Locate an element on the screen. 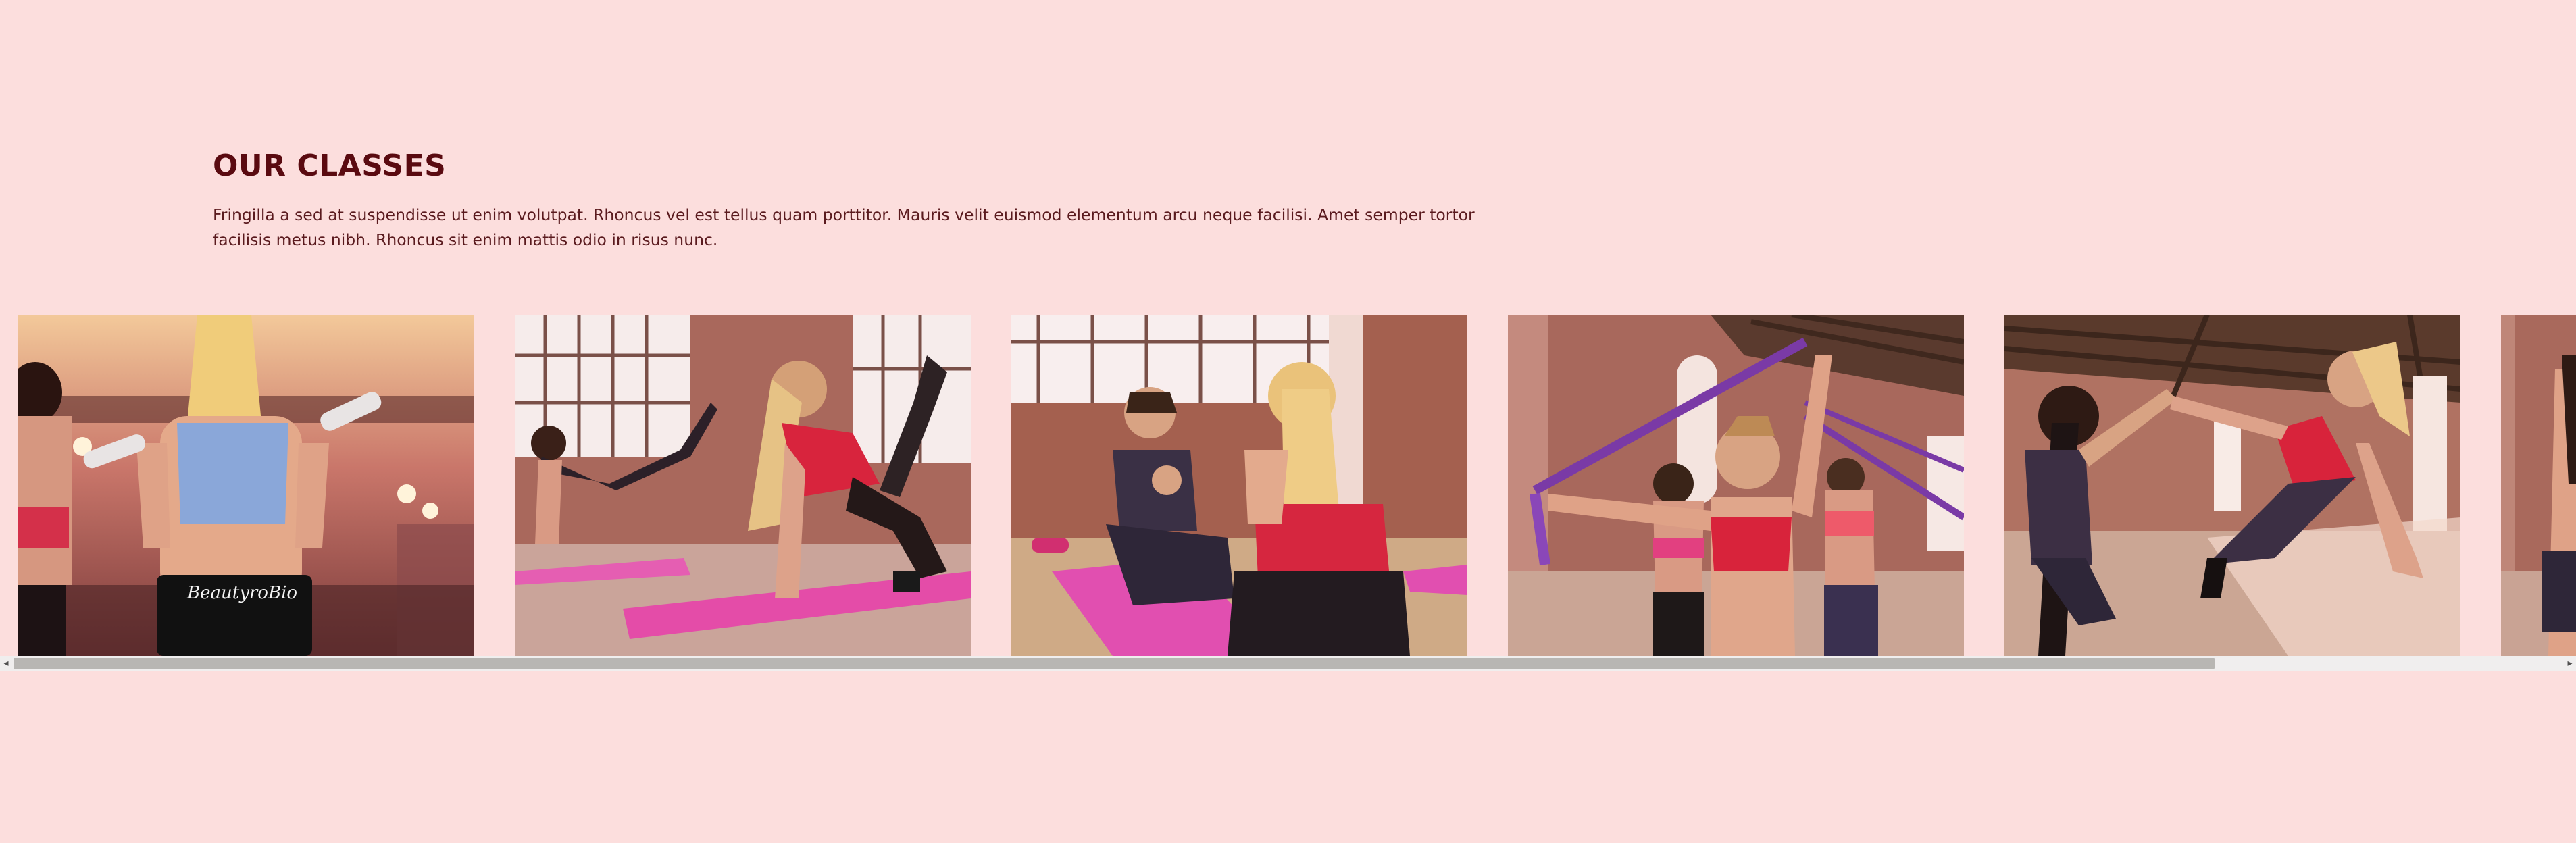  scrollbar-thumb is located at coordinates (1114, 663).